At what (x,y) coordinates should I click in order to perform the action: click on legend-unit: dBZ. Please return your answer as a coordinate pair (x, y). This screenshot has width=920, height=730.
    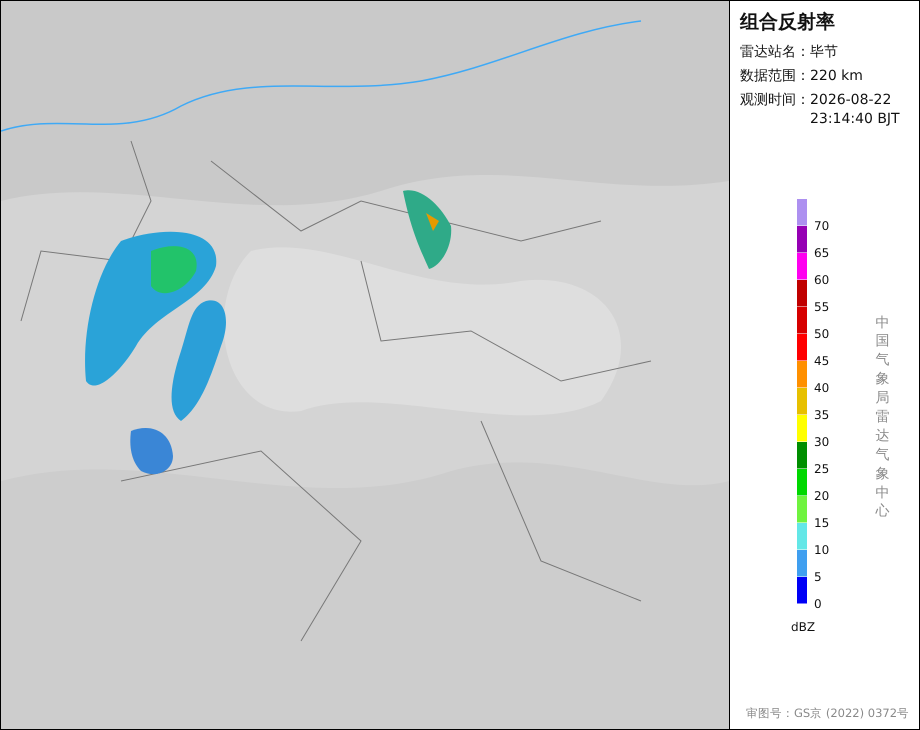
    Looking at the image, I should click on (803, 627).